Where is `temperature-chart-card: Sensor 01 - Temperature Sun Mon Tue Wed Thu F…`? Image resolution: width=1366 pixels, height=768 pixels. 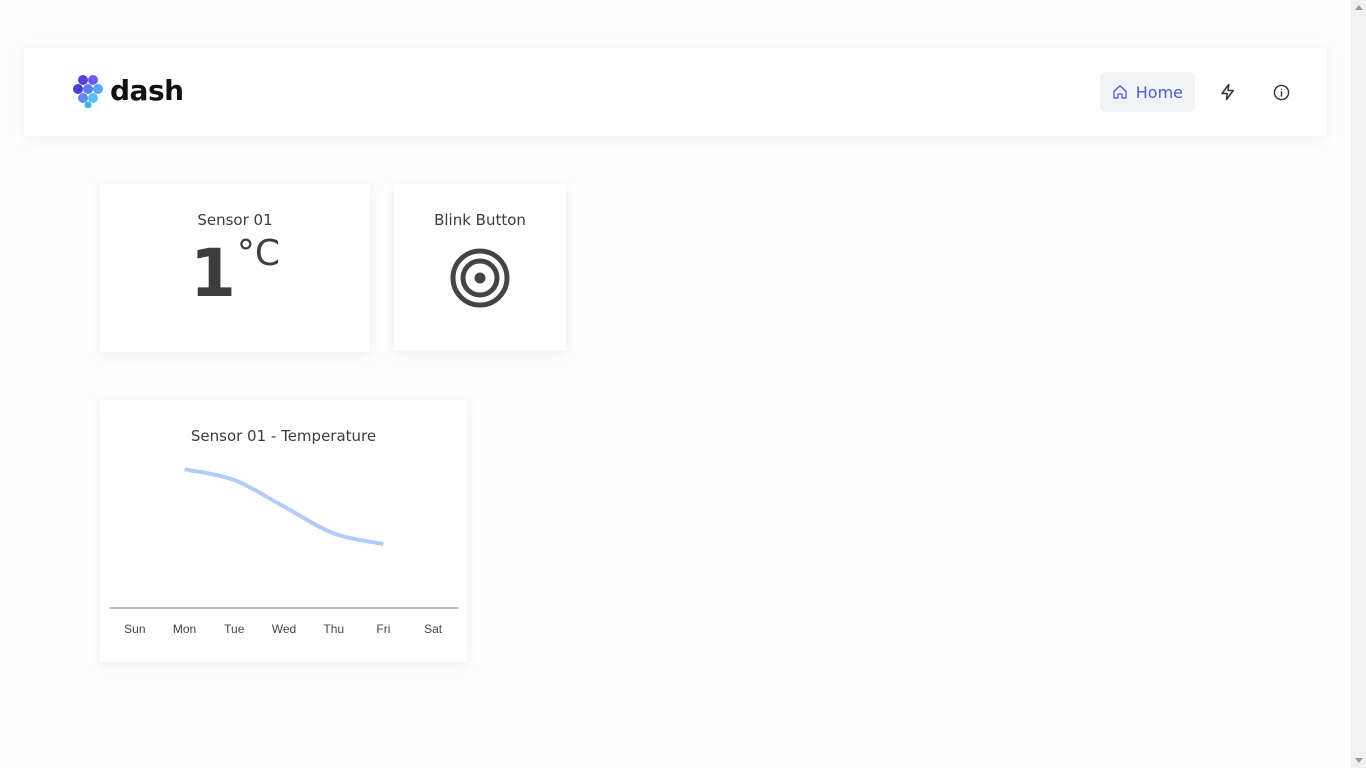 temperature-chart-card: Sensor 01 - Temperature Sun Mon Tue Wed Thu F… is located at coordinates (283, 531).